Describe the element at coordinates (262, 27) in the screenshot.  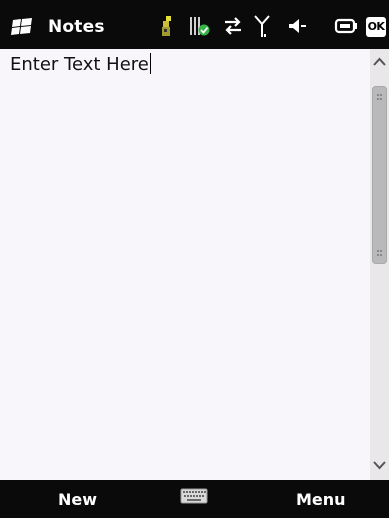
I see `signal-icon` at that location.